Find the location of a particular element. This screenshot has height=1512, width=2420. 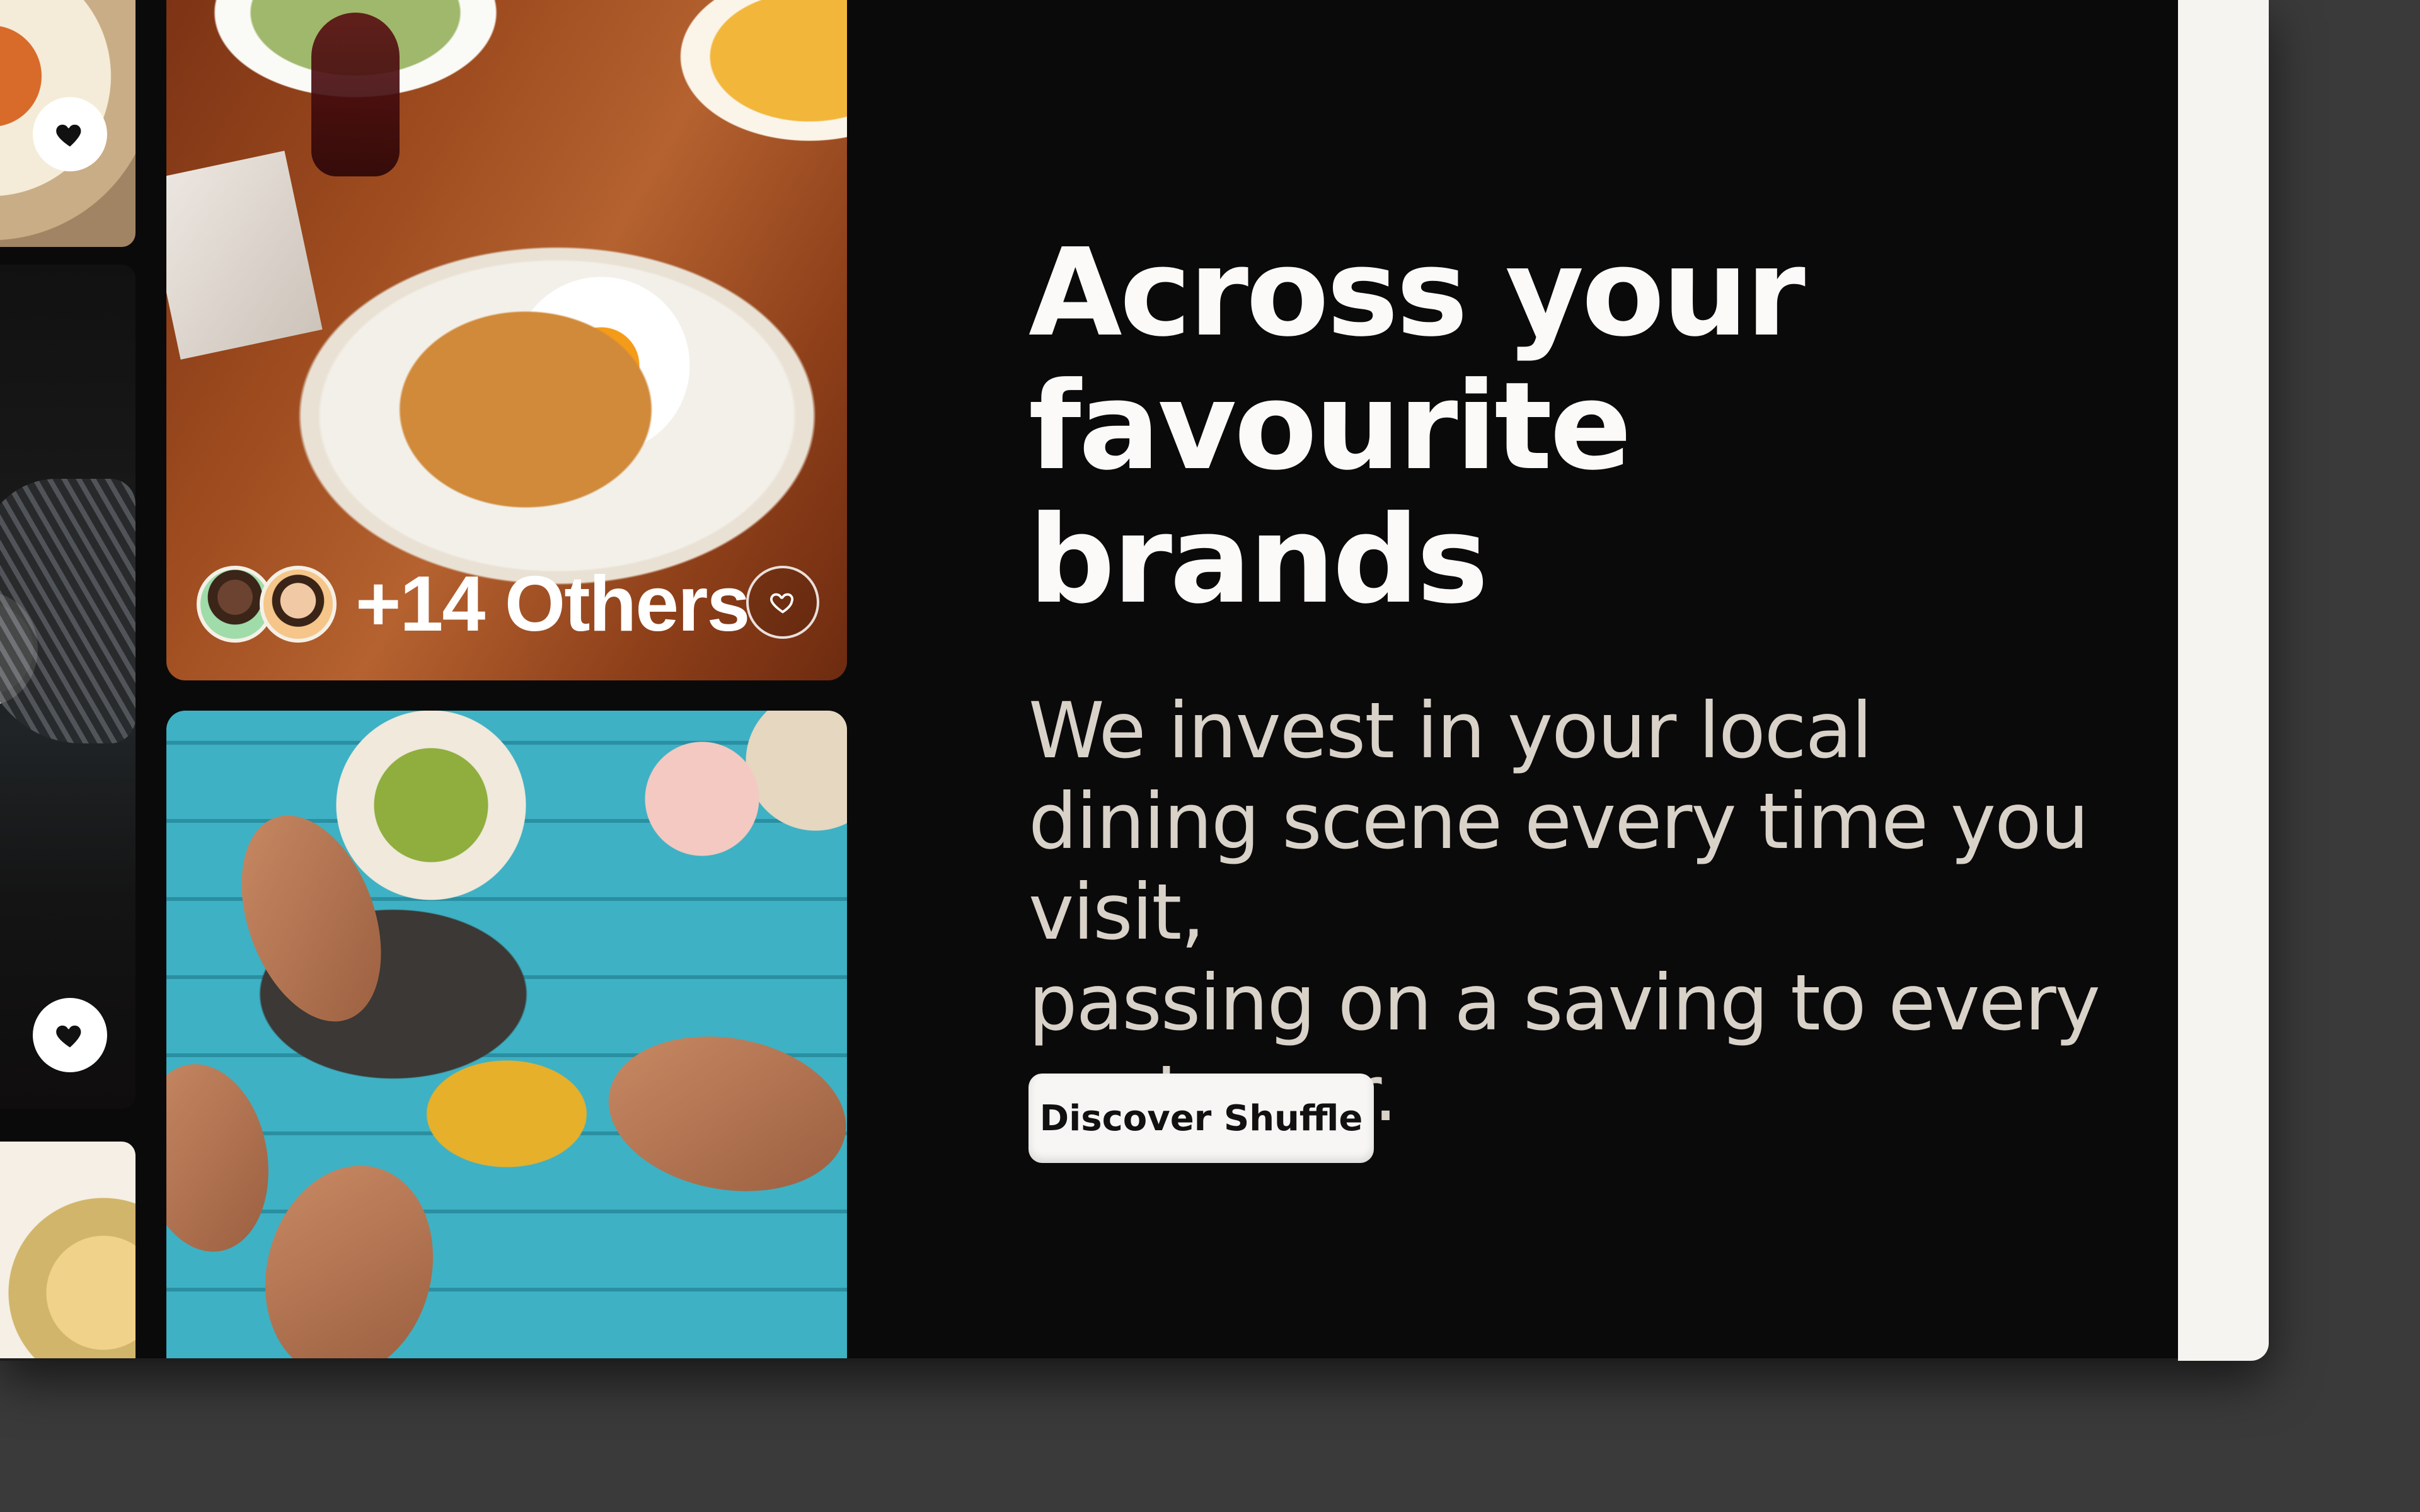

avatar-group is located at coordinates (267, 604).